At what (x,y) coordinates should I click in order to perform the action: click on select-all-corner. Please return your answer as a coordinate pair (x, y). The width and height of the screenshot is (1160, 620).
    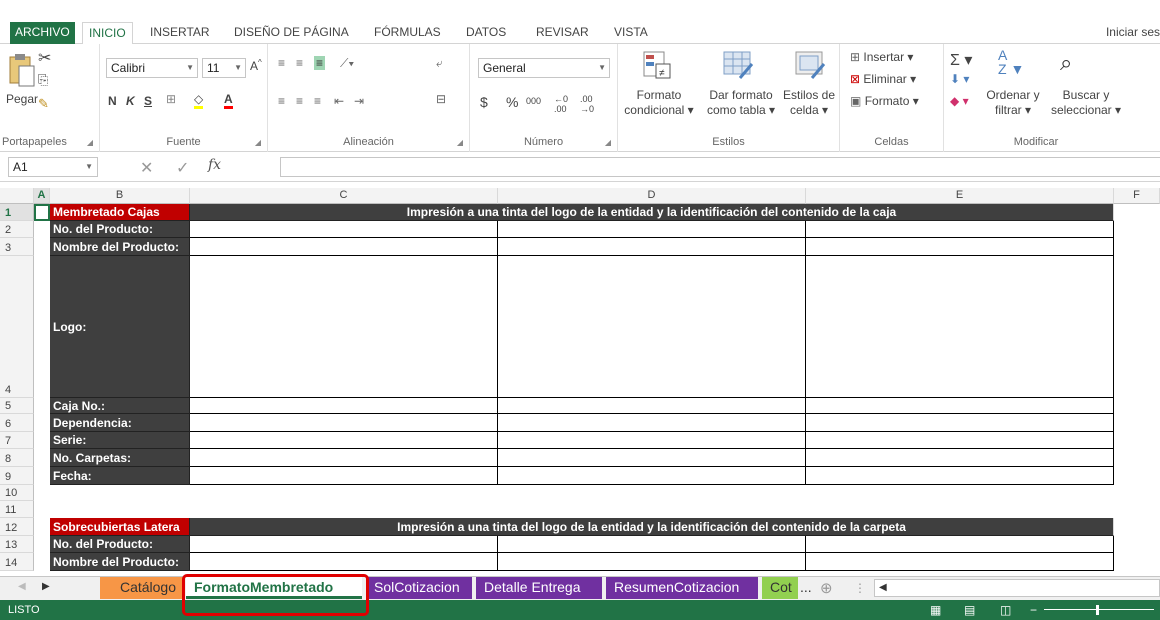
    Looking at the image, I should click on (17, 196).